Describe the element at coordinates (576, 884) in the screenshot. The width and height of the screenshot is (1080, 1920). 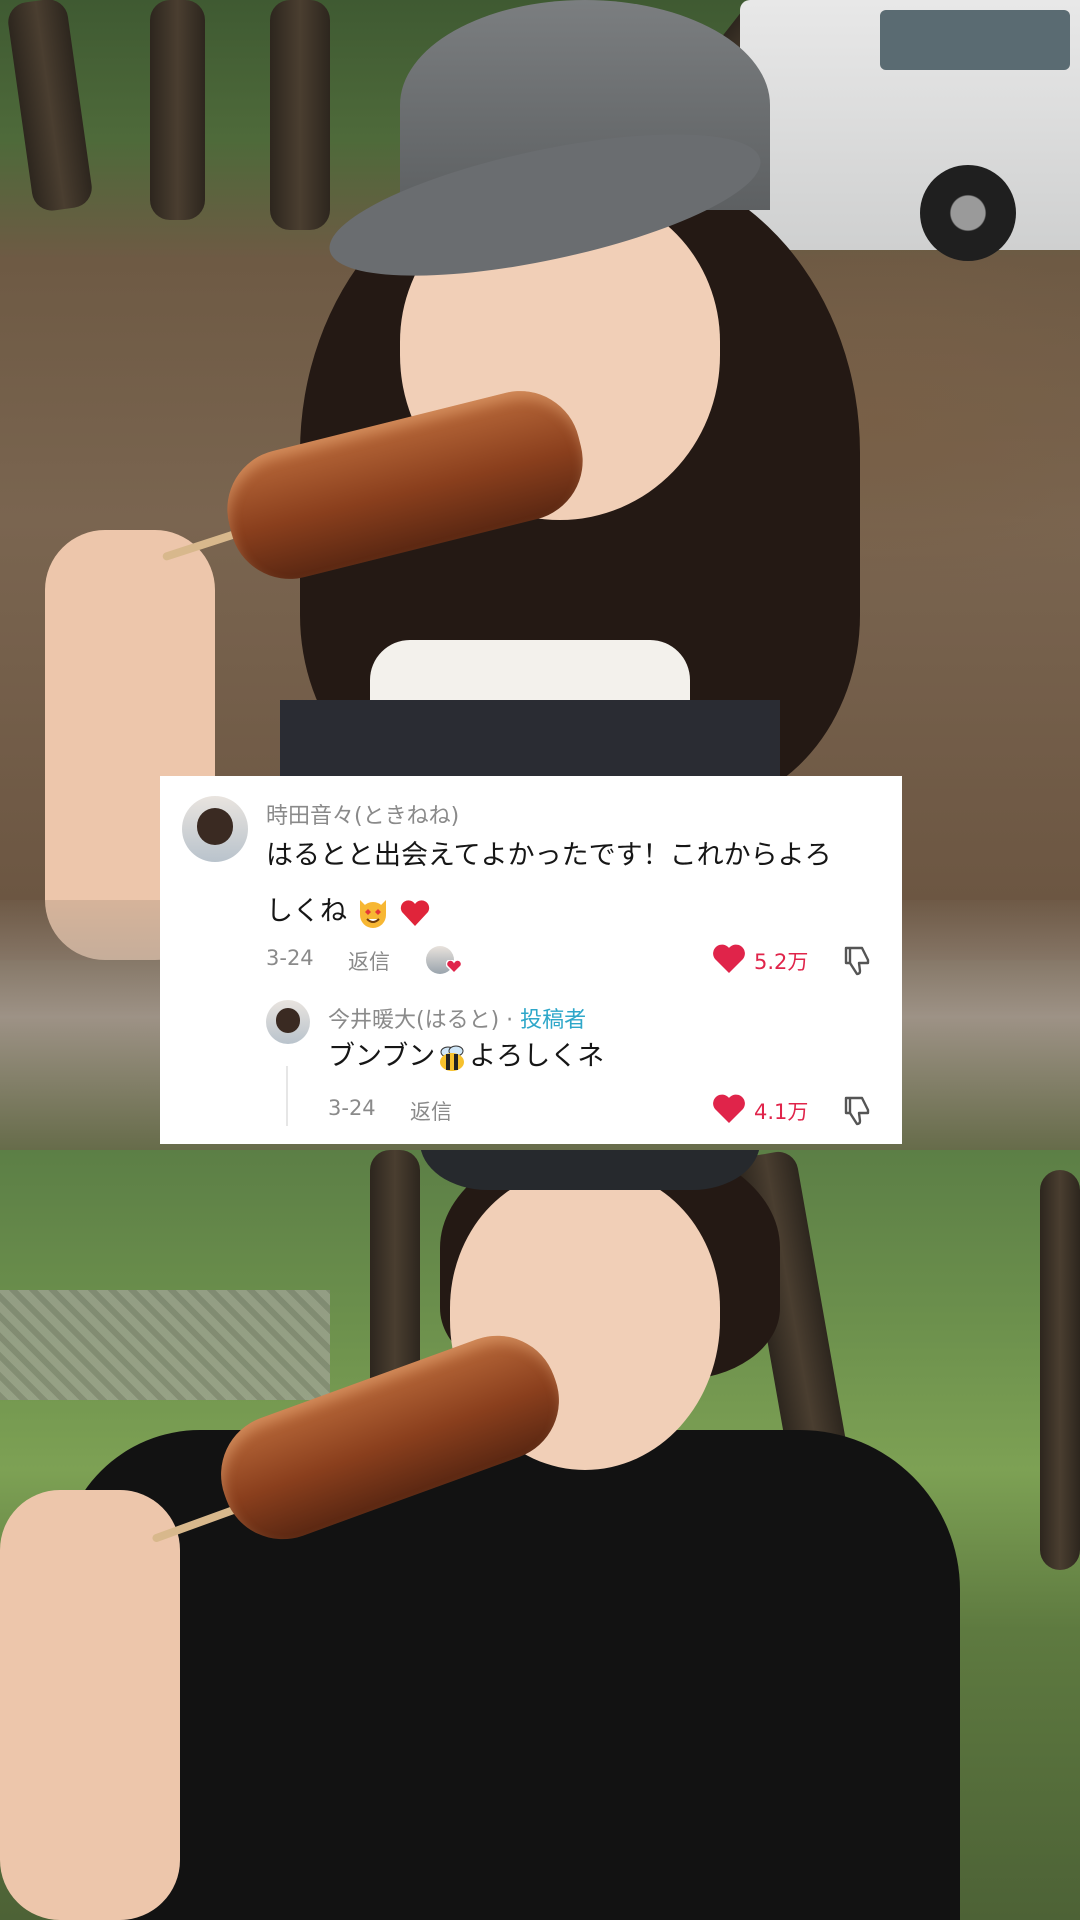
I see `comment-text: はるとと出会えてよかったです！これからよろ しくね` at that location.